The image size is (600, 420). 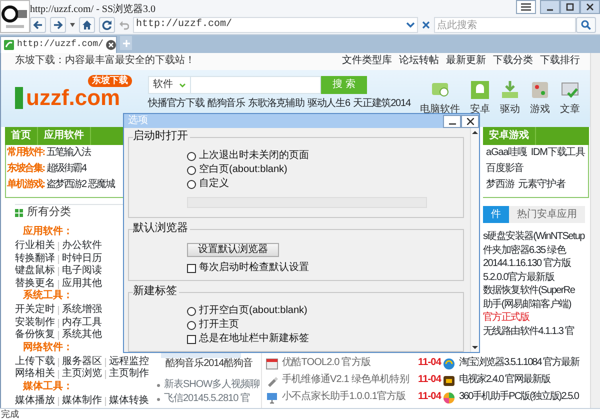 I want to click on caret-icon, so click(x=72, y=25).